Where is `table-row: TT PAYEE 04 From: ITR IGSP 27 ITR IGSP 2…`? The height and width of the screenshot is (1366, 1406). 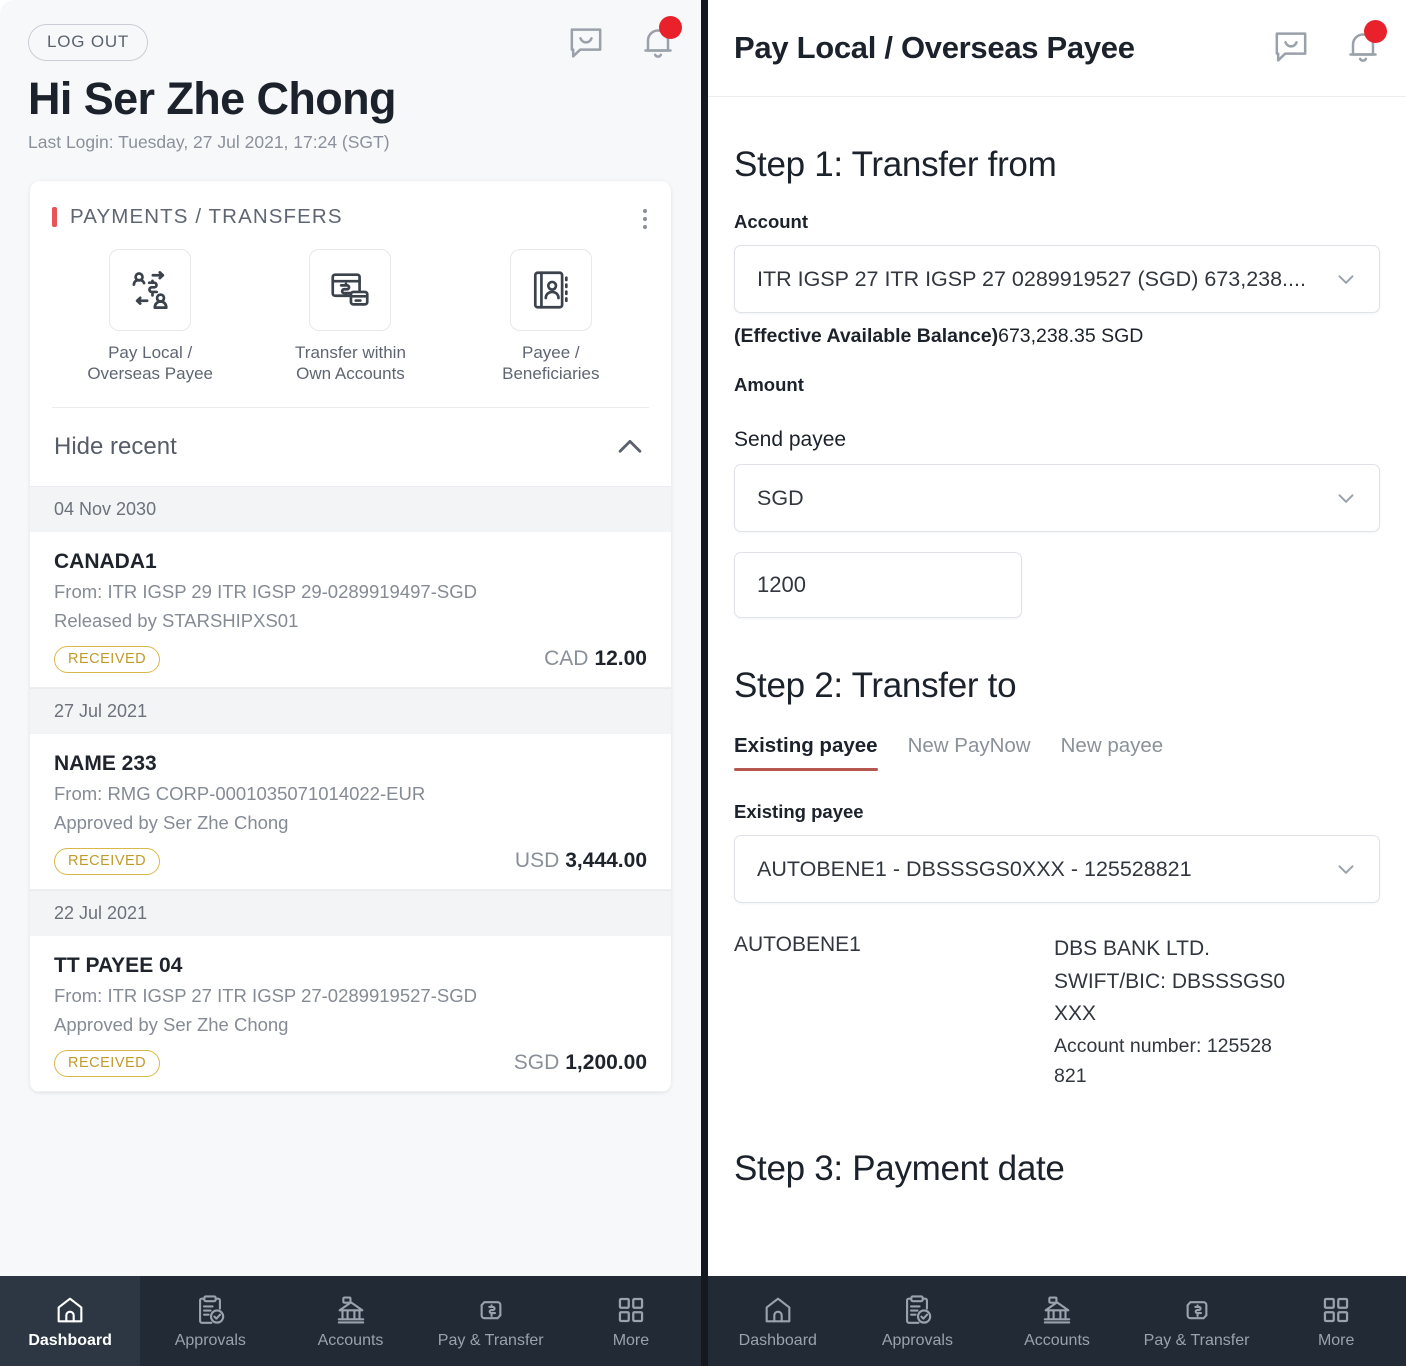 table-row: TT PAYEE 04 From: ITR IGSP 27 ITR IGSP 2… is located at coordinates (350, 1013).